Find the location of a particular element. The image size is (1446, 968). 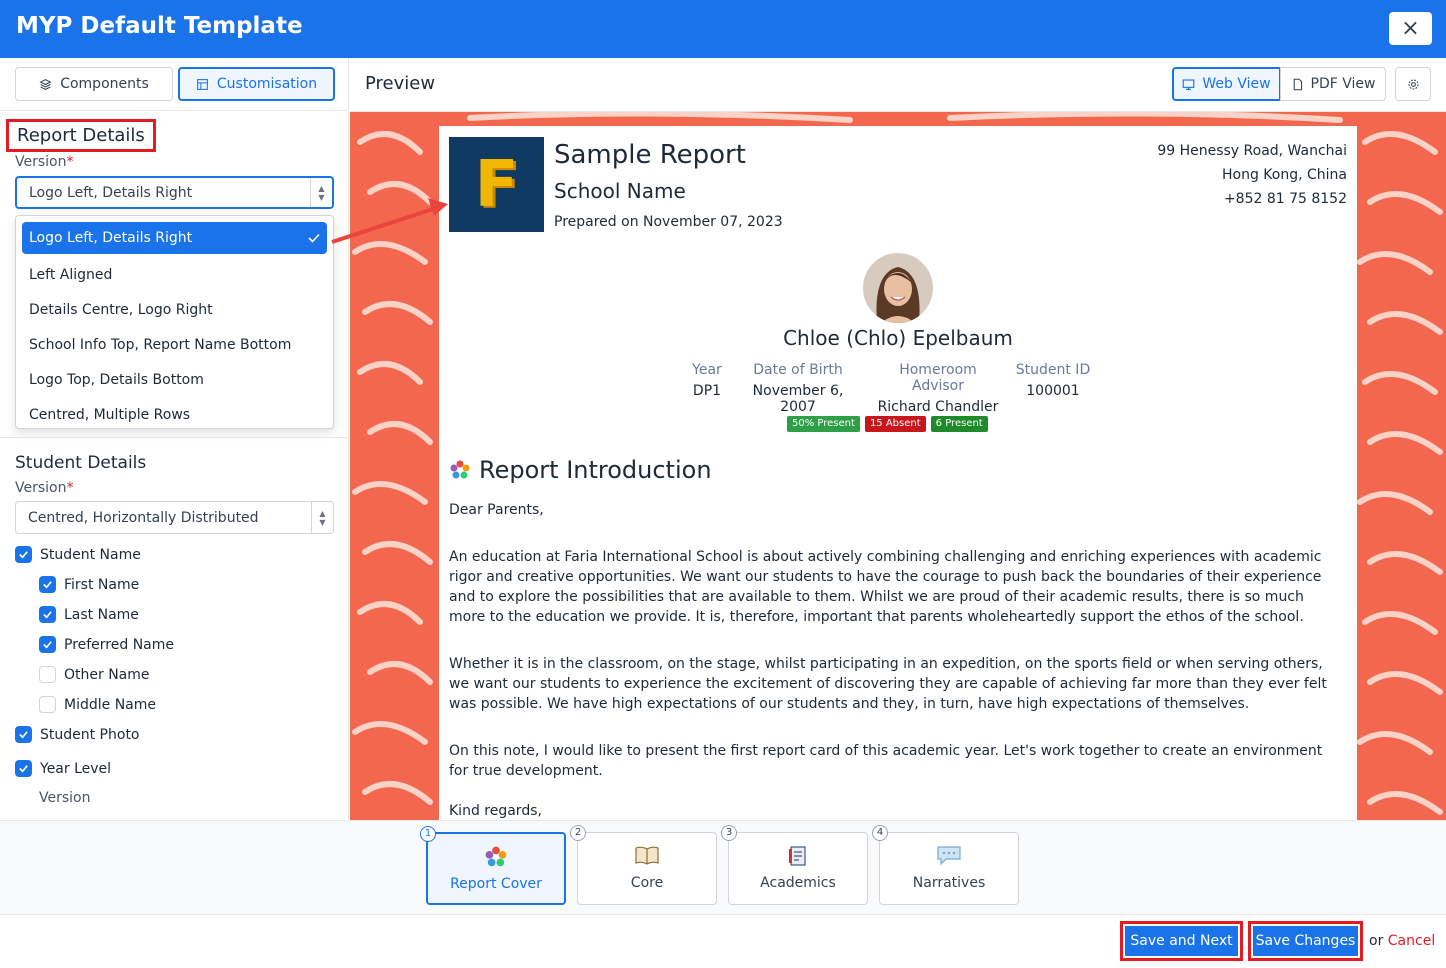

year-level-version-label: Version is located at coordinates (65, 798).